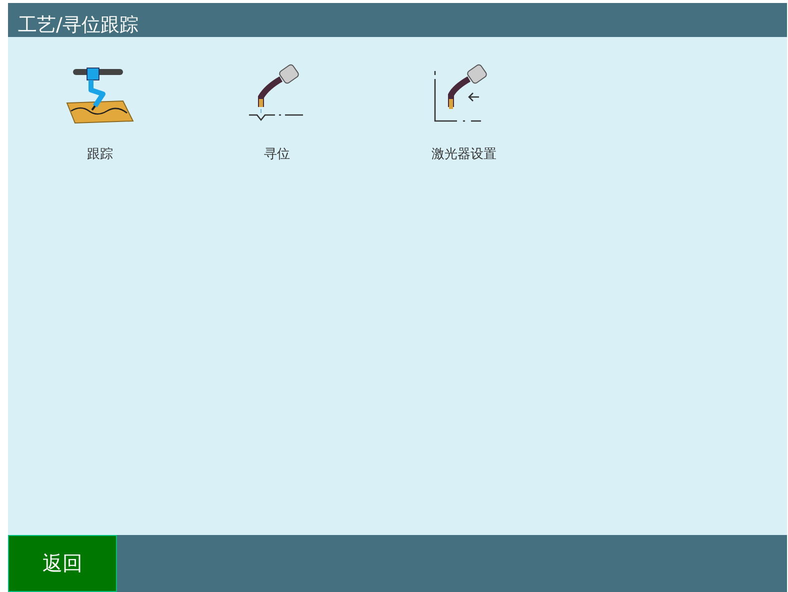 The width and height of the screenshot is (788, 592). I want to click on tile-label: 跟踪, so click(100, 154).